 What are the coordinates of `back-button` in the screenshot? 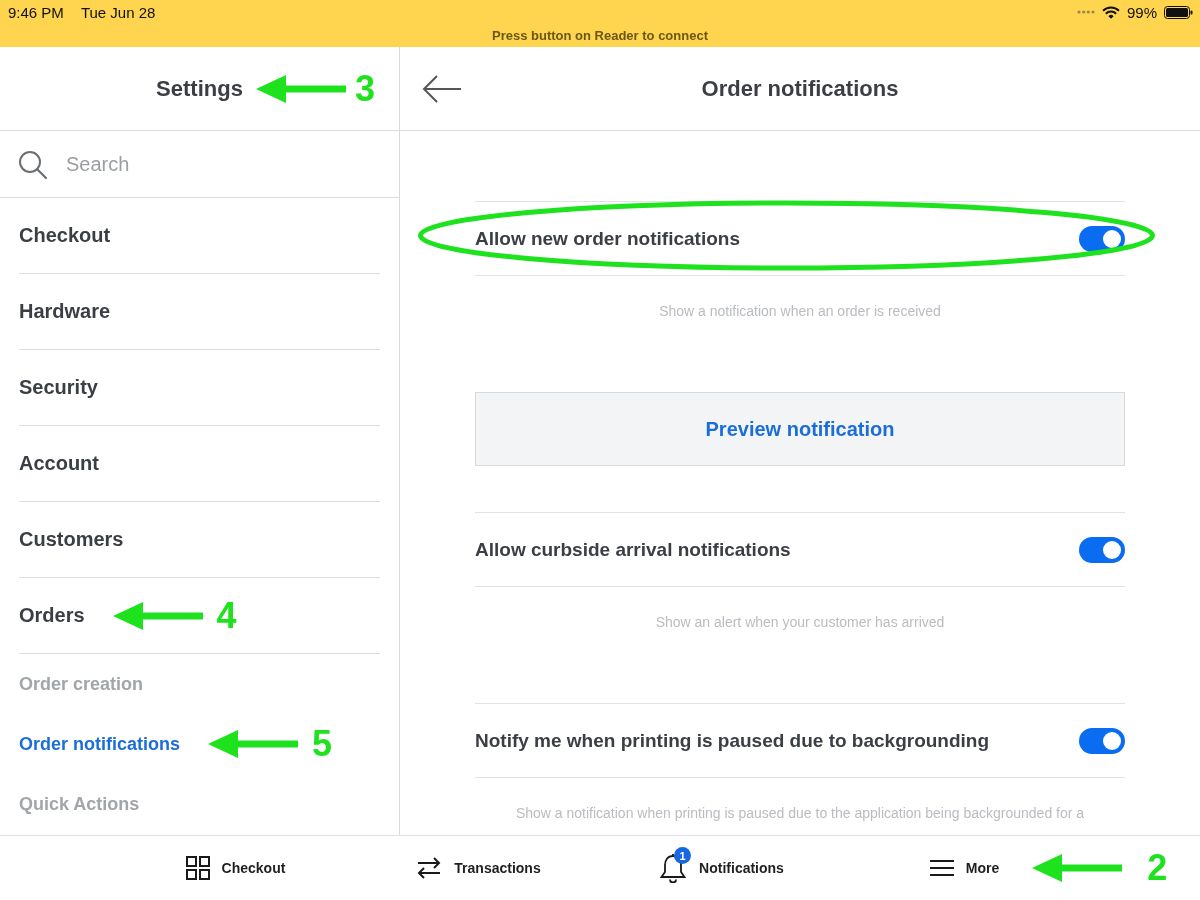 It's located at (442, 88).